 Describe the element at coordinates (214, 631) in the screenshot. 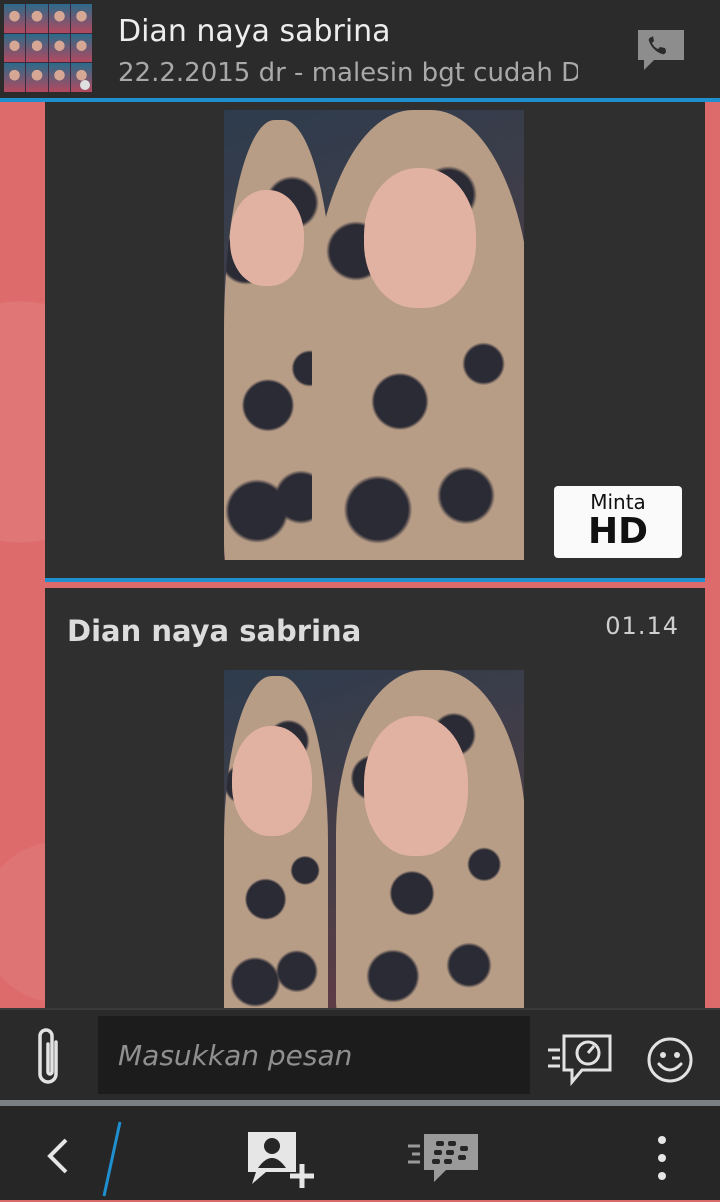

I see `message-sender: Dian naya sabrina` at that location.